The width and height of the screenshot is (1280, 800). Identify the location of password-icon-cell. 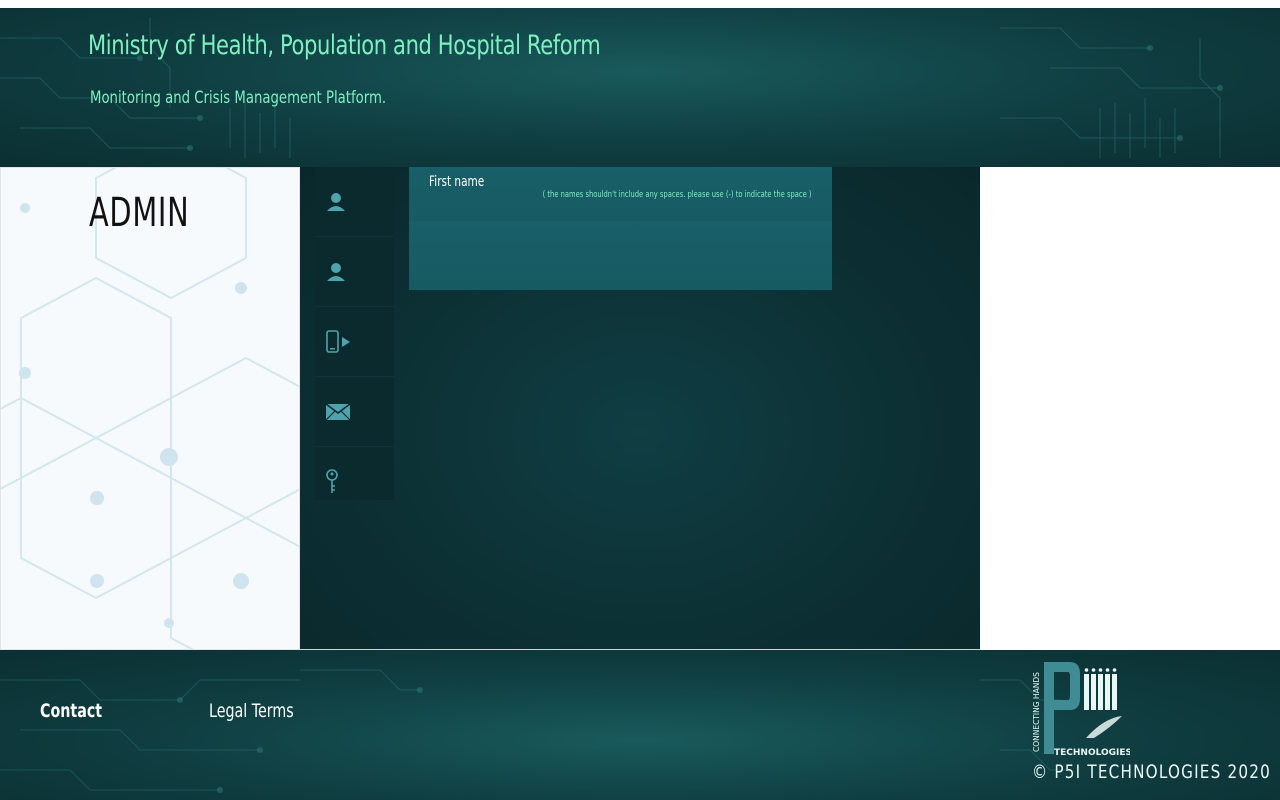
(354, 482).